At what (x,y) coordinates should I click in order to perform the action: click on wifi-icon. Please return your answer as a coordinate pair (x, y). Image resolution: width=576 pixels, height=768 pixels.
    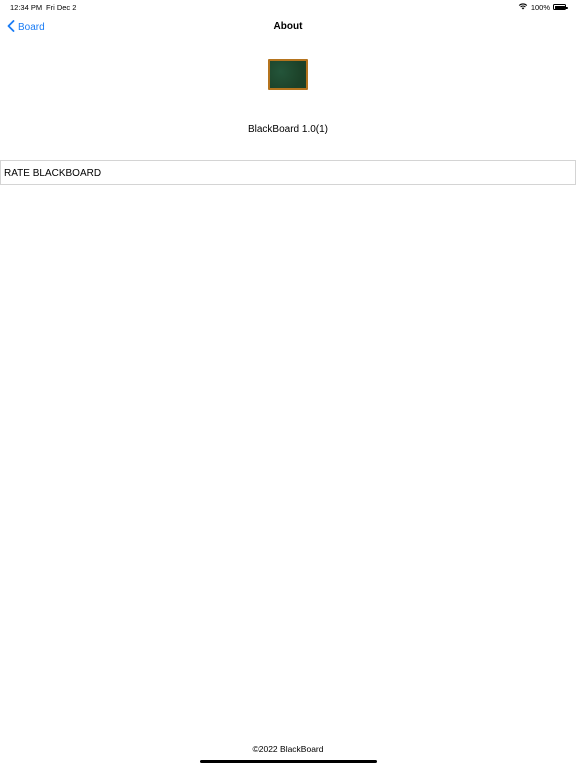
    Looking at the image, I should click on (523, 7).